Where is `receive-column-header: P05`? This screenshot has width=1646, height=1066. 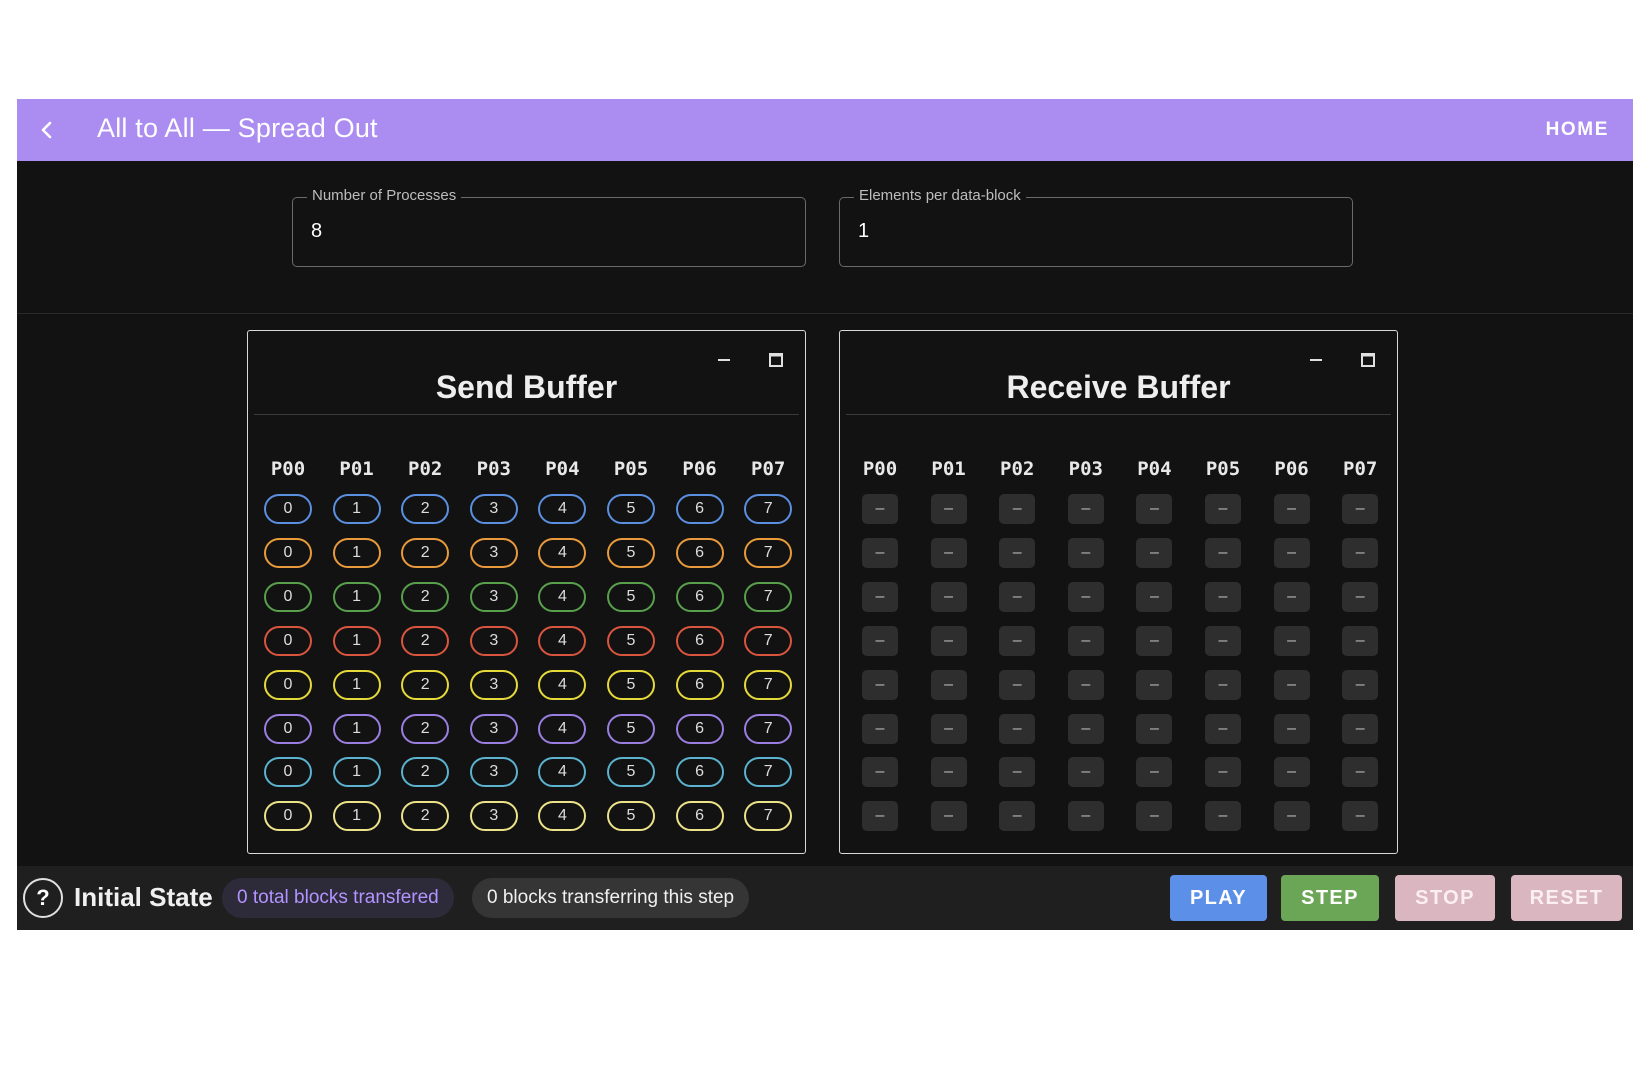 receive-column-header: P05 is located at coordinates (1223, 469).